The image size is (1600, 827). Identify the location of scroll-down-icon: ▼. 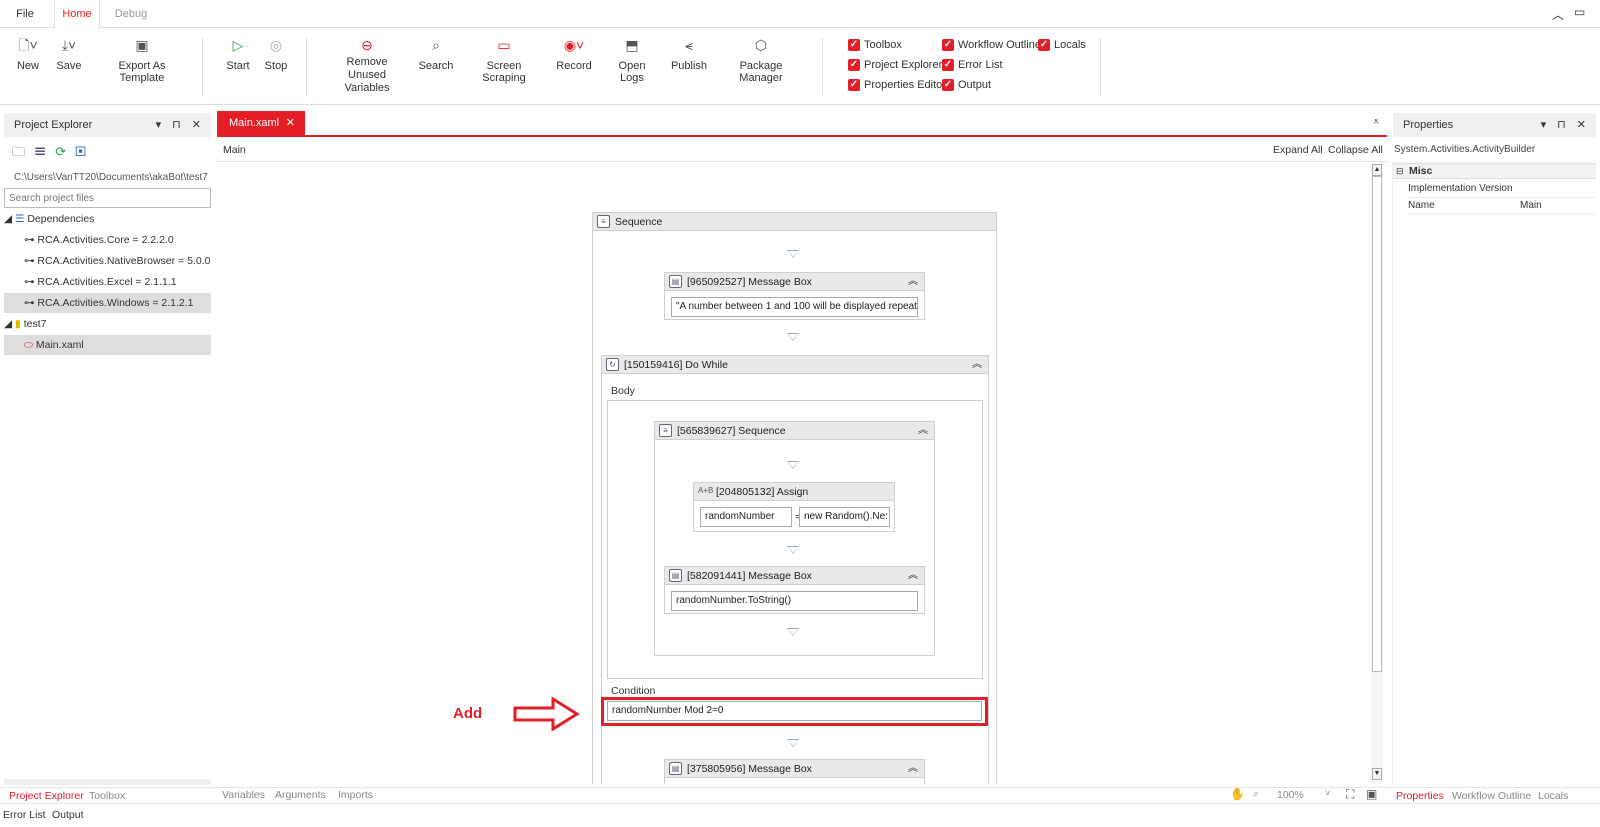
(1377, 774).